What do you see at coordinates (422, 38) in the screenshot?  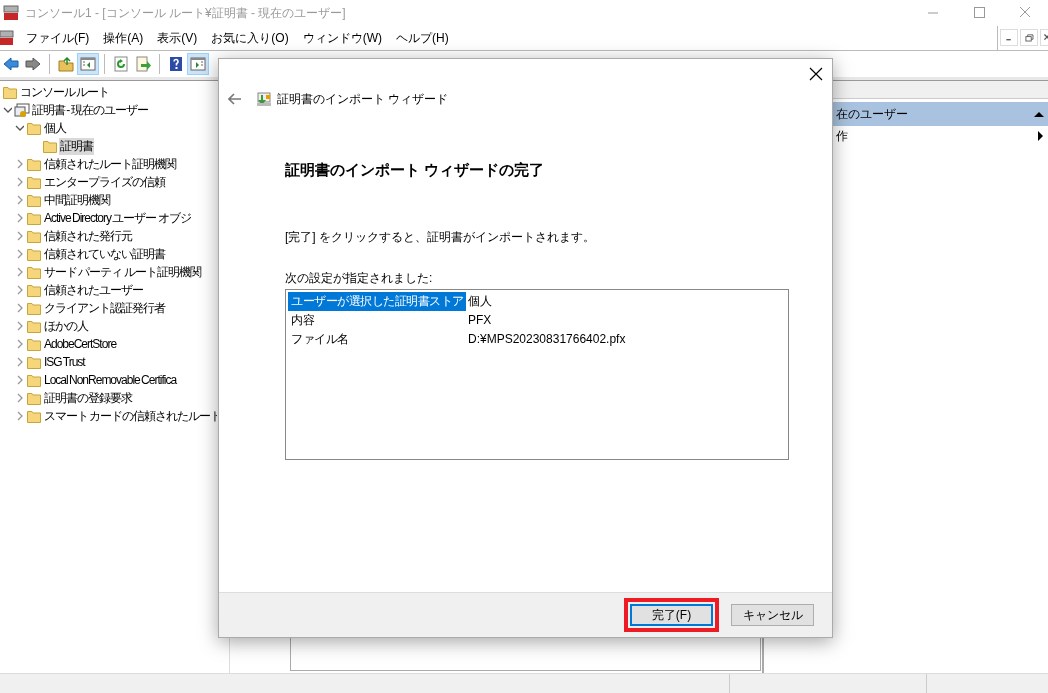 I see `menu-item: ヘルプ(H)` at bounding box center [422, 38].